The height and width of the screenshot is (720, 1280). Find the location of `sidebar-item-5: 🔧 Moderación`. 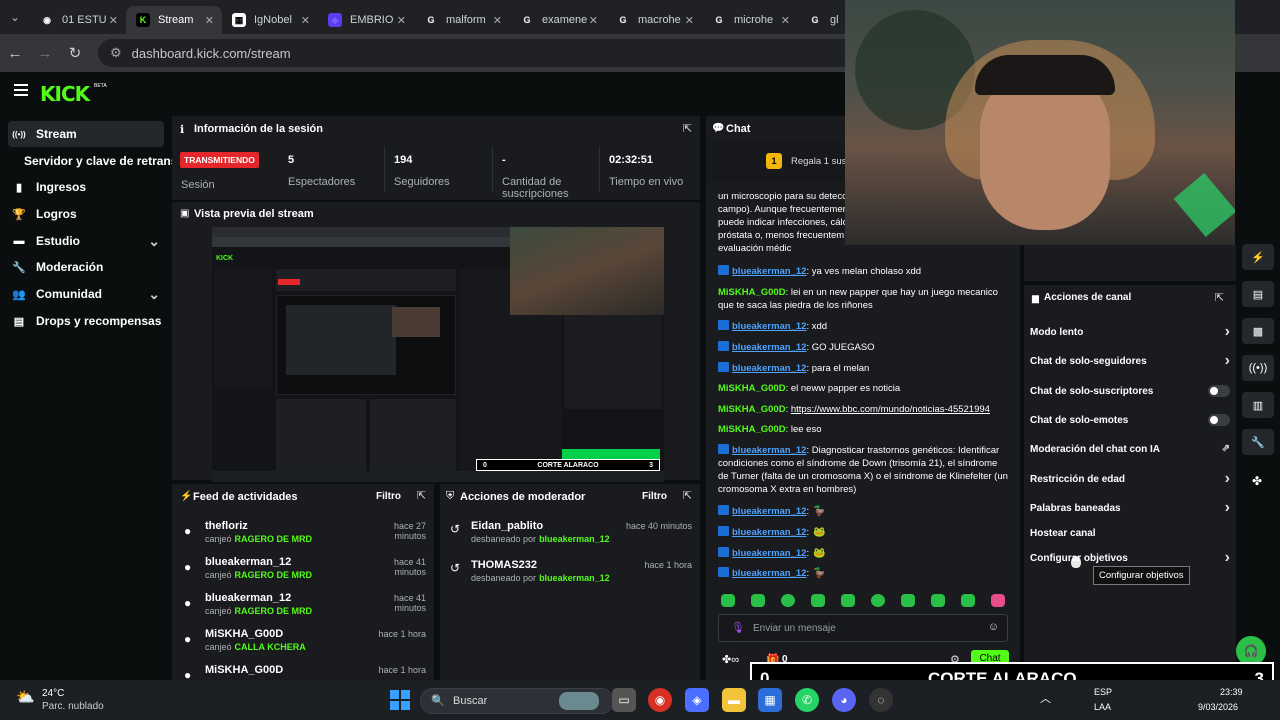

sidebar-item-5: 🔧 Moderación is located at coordinates (86, 267).